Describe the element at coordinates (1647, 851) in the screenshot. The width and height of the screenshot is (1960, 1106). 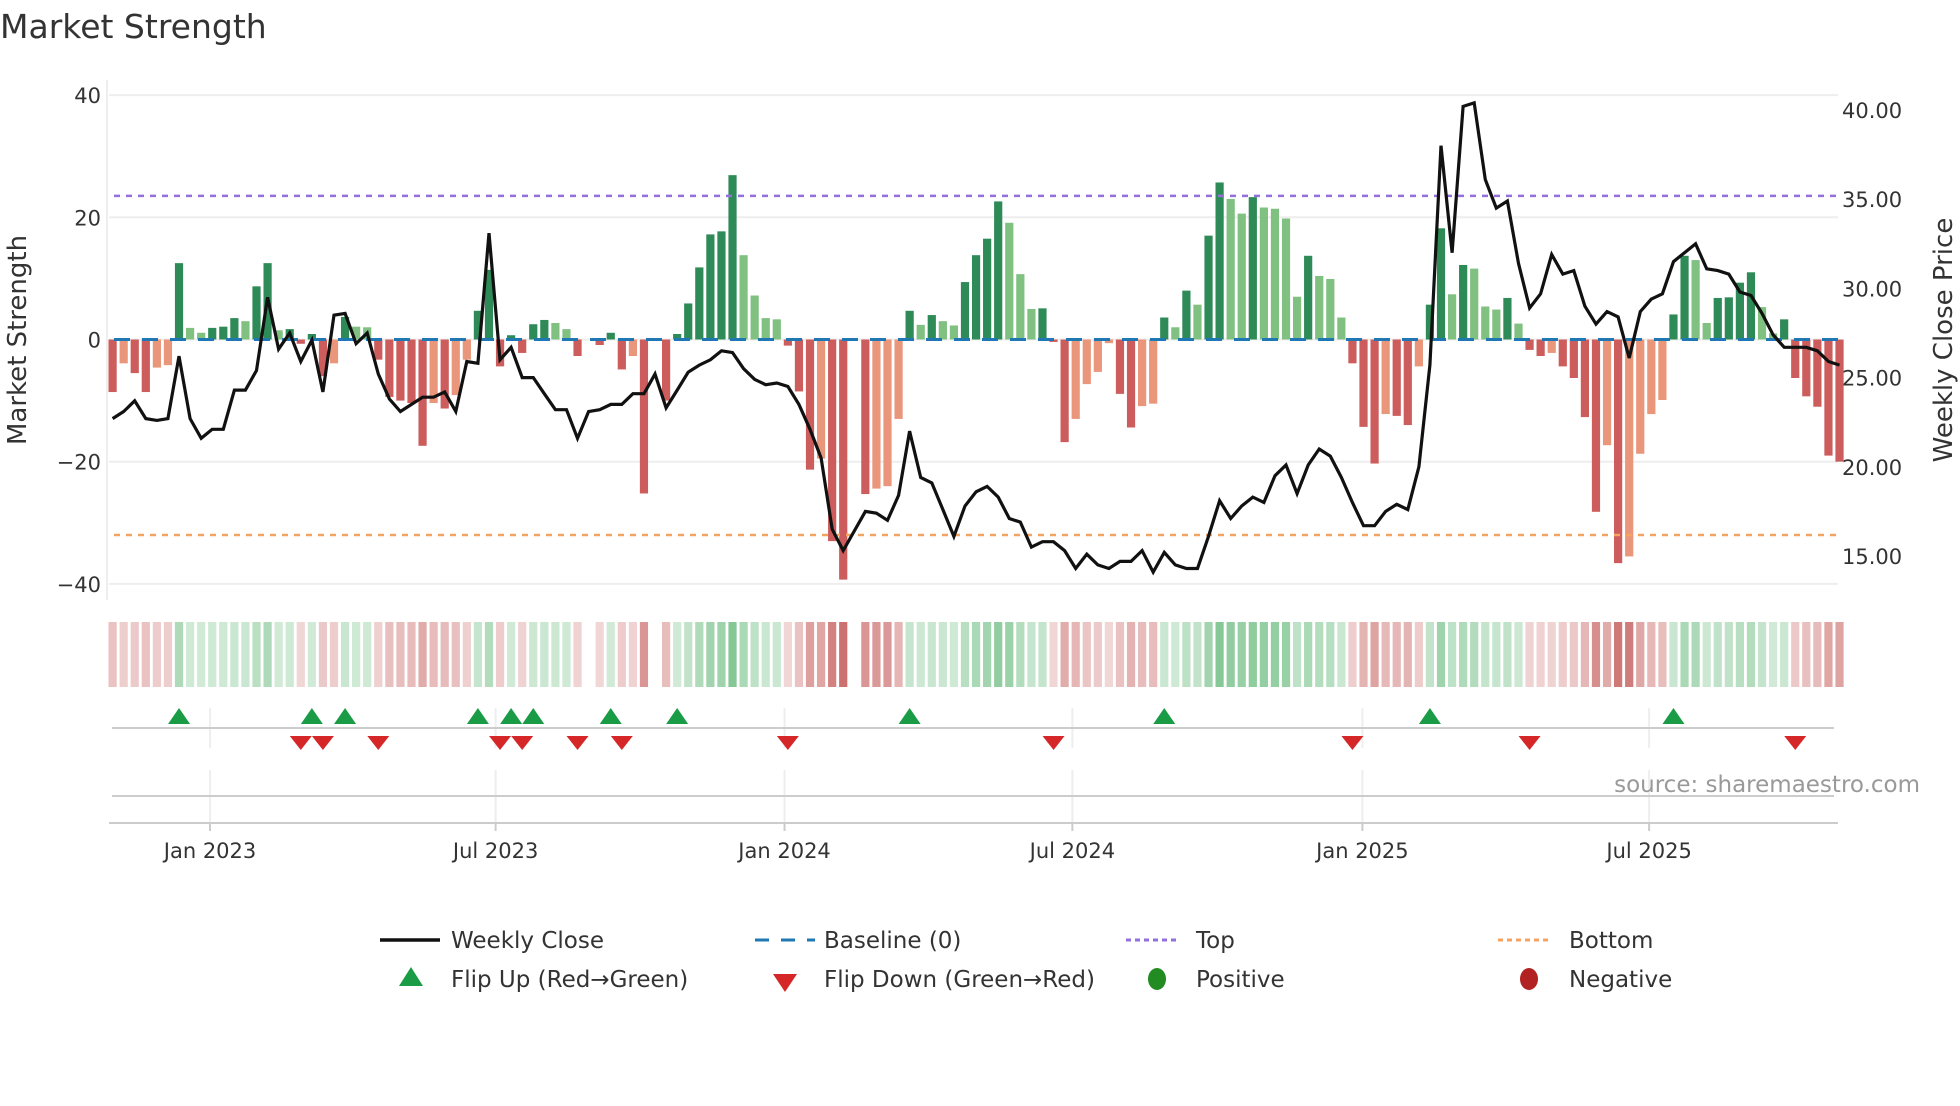
I see `x-tick-label: Jul 2025` at that location.